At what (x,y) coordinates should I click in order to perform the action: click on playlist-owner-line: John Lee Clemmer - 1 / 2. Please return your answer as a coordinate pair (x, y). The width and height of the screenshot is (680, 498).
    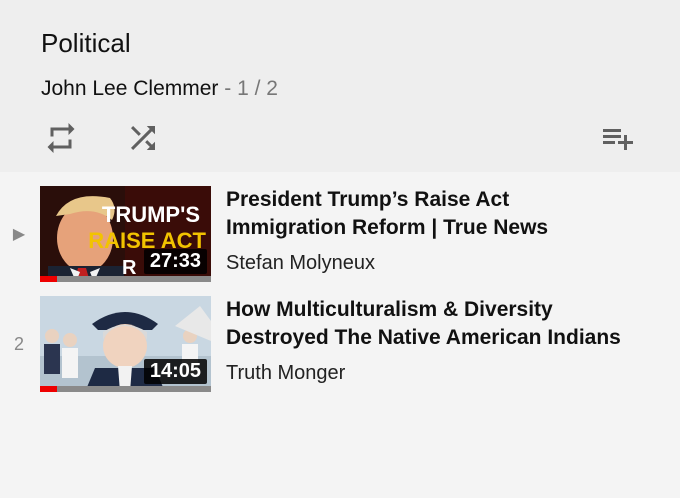
    Looking at the image, I should click on (159, 89).